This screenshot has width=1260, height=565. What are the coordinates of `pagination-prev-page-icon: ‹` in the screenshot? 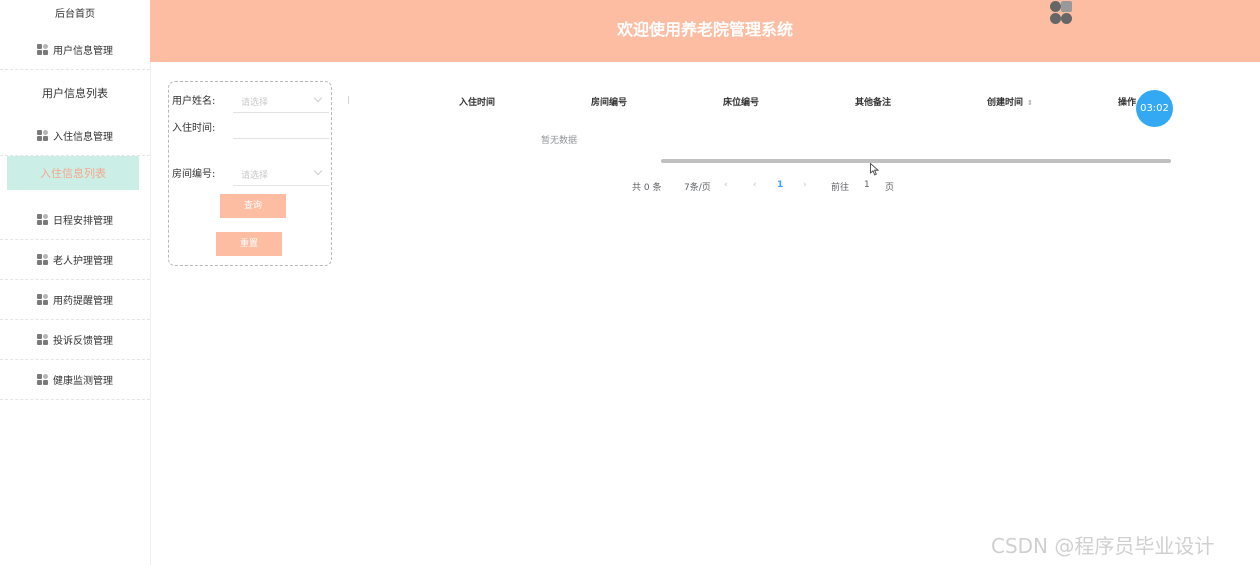 It's located at (755, 185).